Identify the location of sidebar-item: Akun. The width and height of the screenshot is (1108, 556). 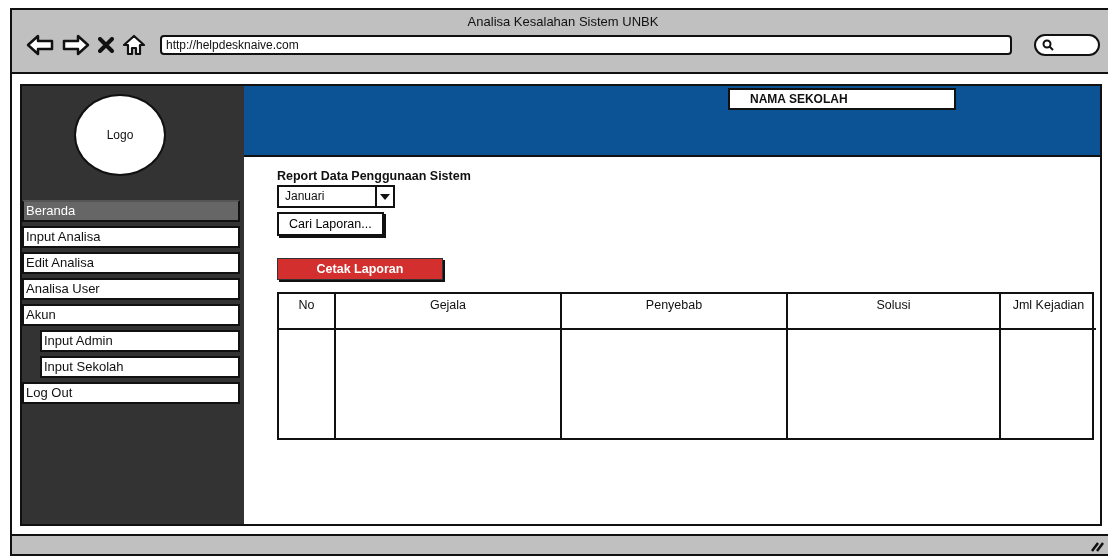
(131, 315).